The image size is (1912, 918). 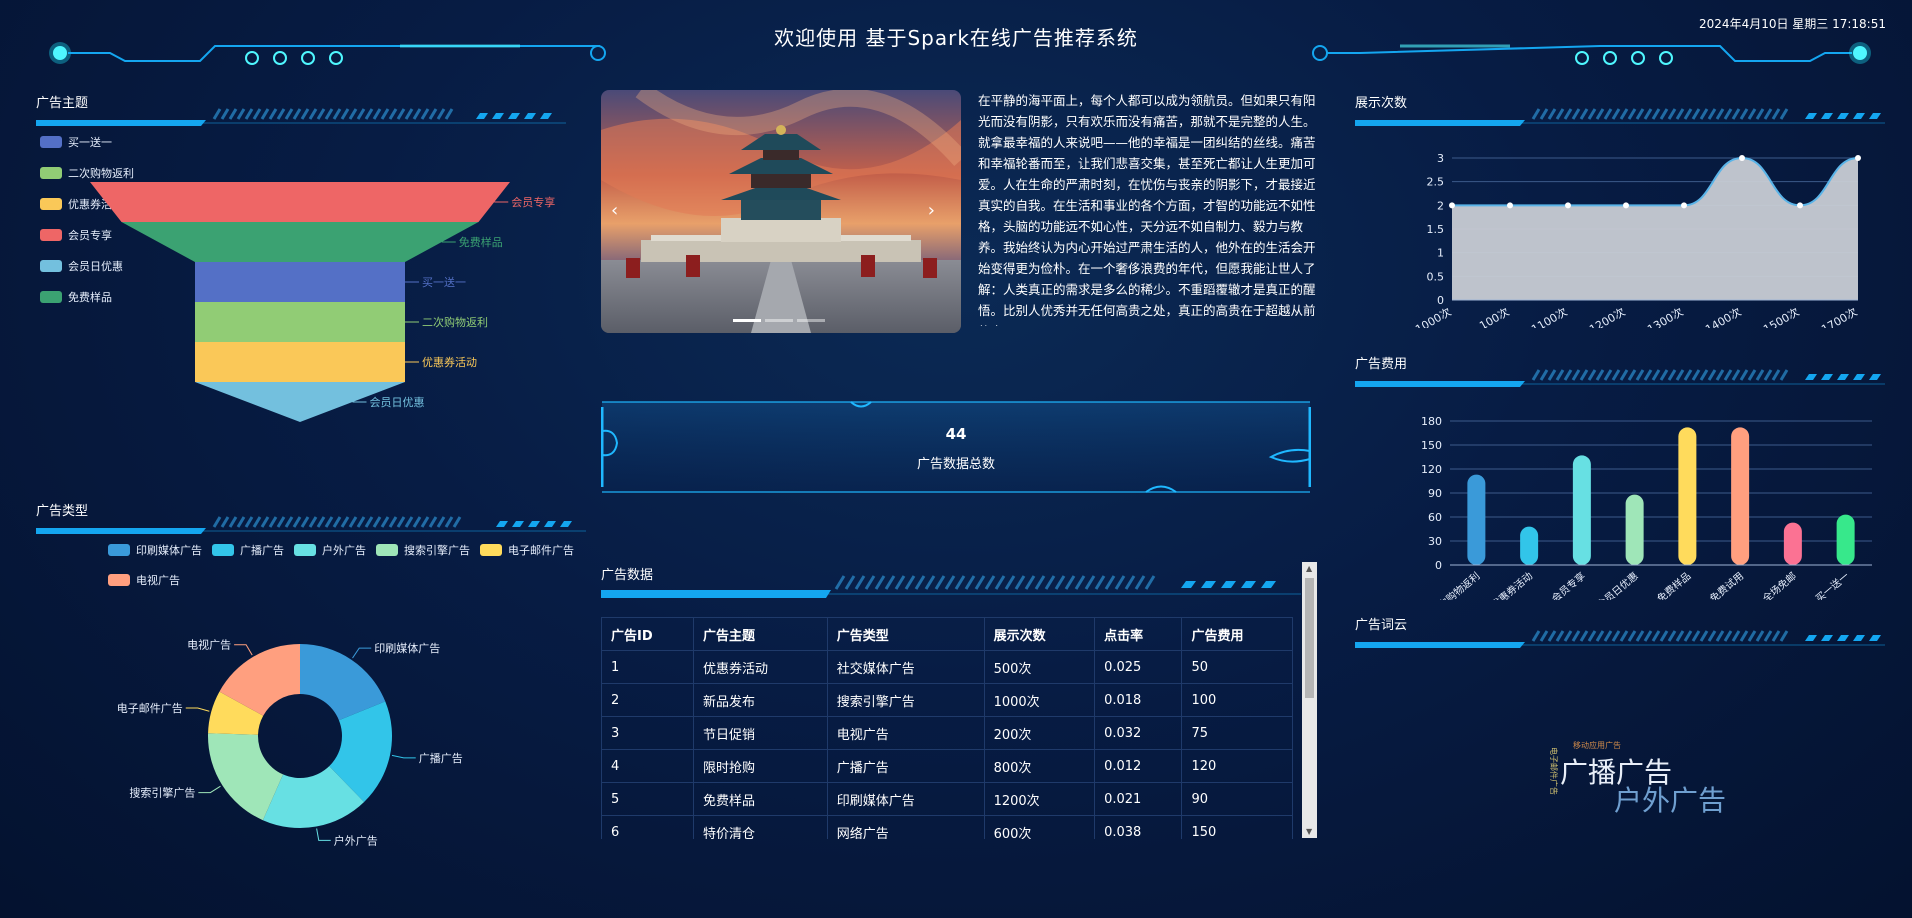 I want to click on table-row: 4 限时抢购 广播广告 800次 0.012 120, so click(x=947, y=766).